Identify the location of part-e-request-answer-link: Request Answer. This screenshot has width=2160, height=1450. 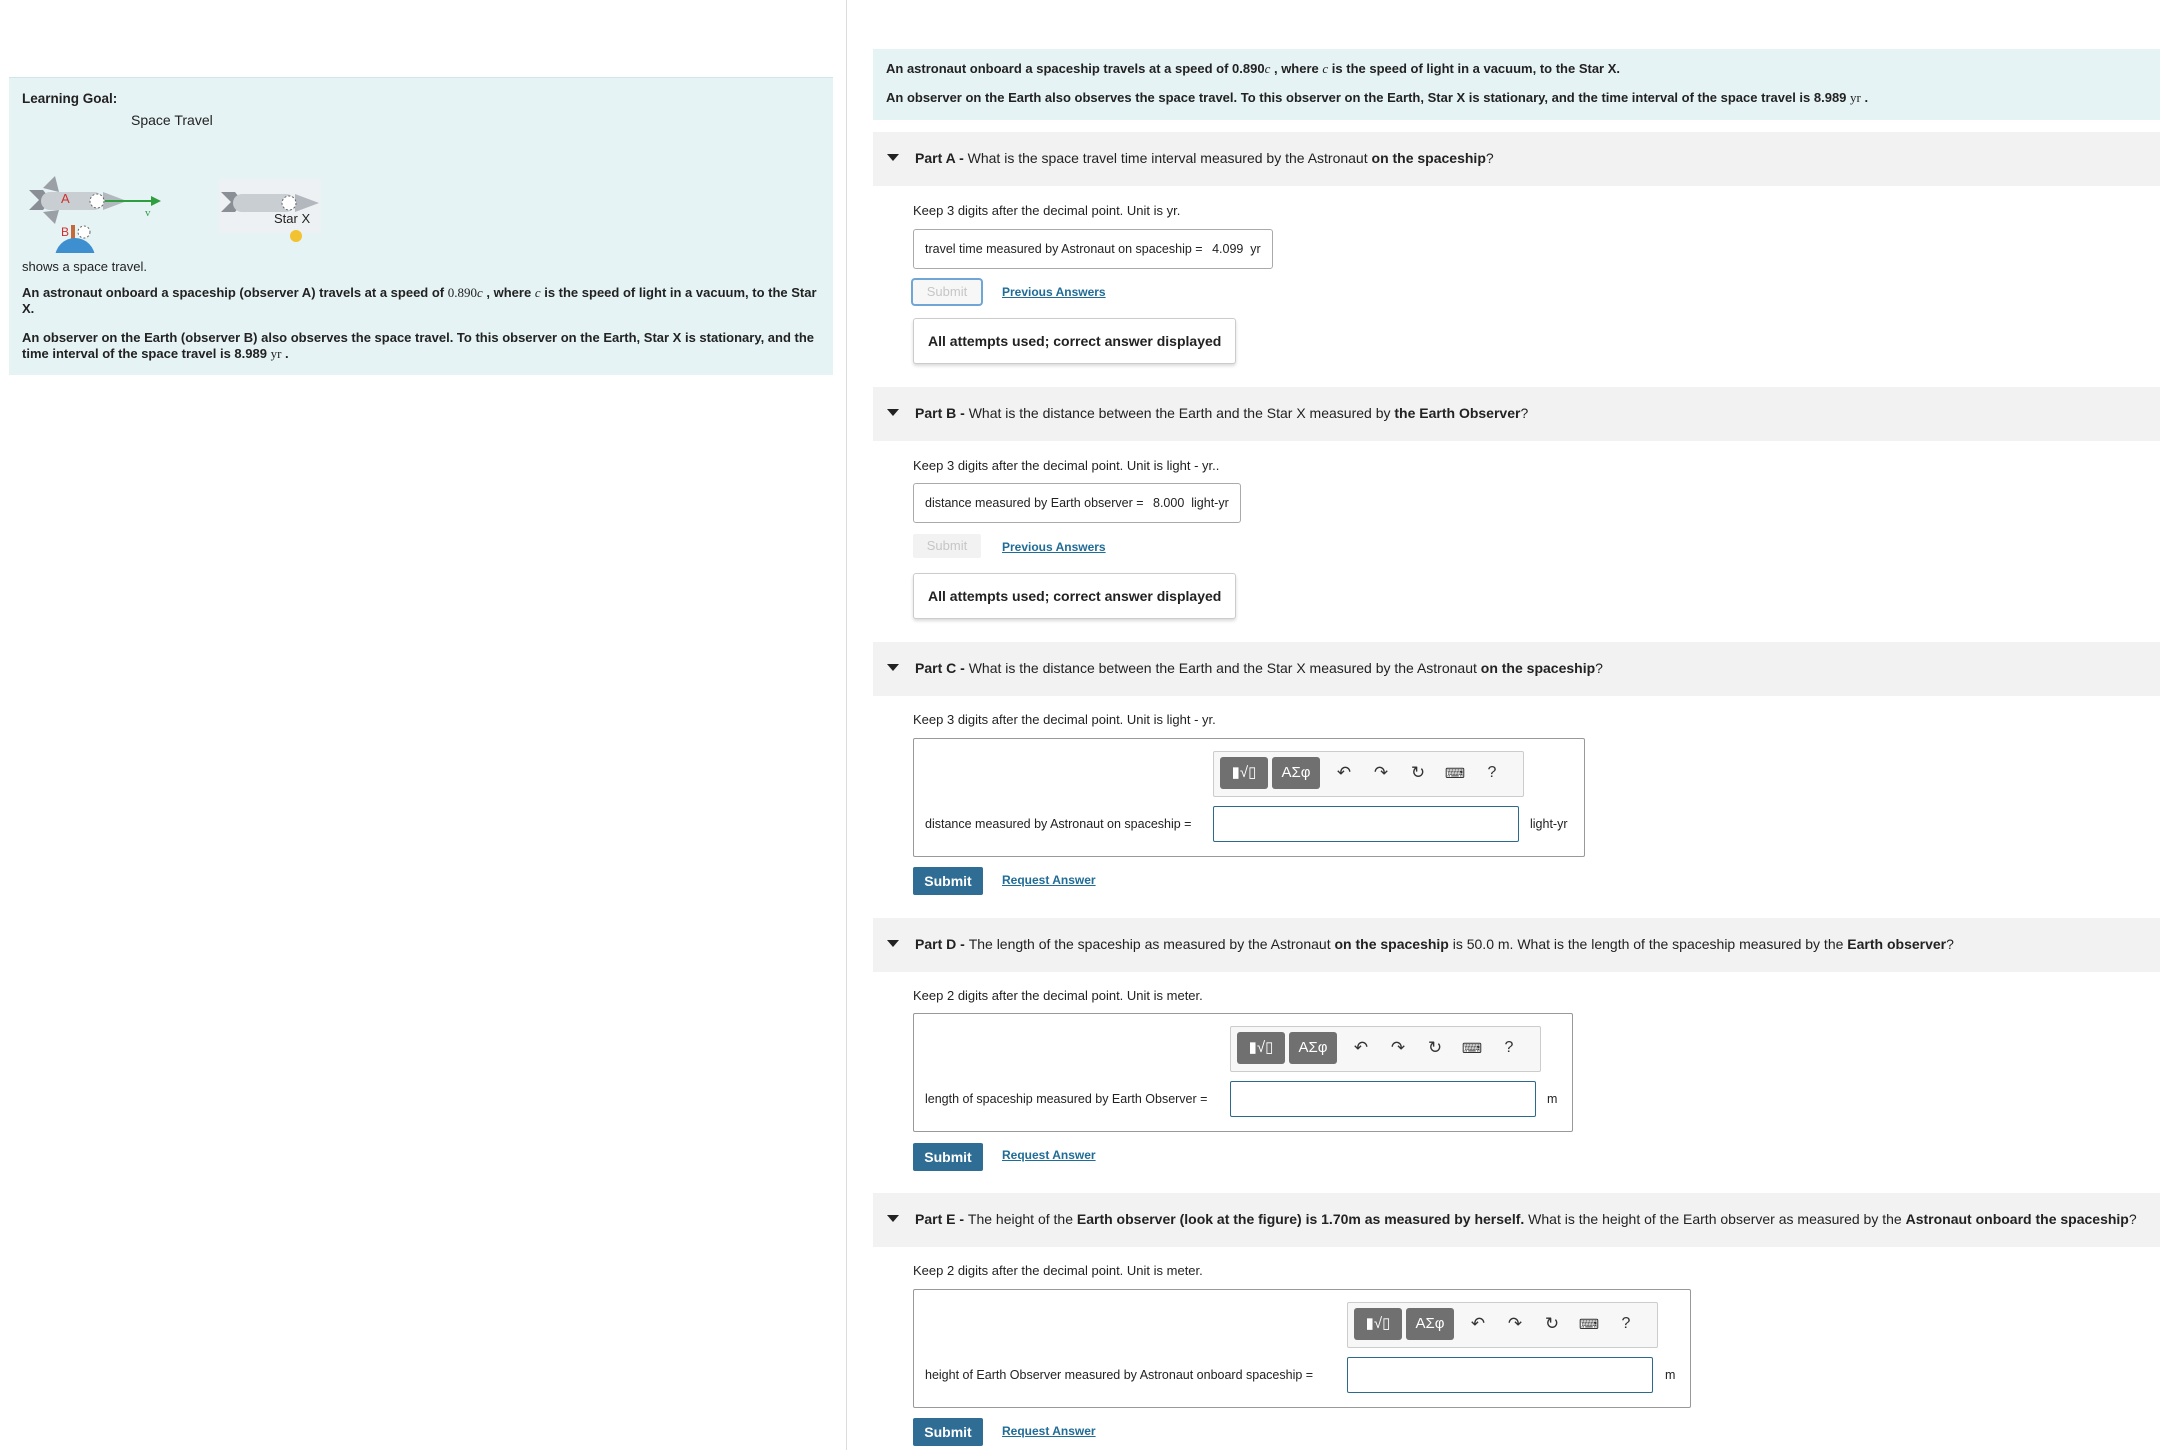
(1049, 1431).